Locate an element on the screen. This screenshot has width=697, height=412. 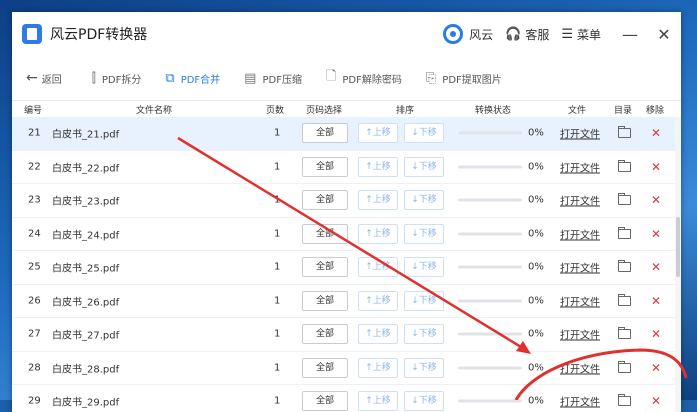
table-row: 24 白皮书_24.pdf 1 全部 ↑上移 ↓下移 0% 打开文件 ✕ is located at coordinates (346, 234).